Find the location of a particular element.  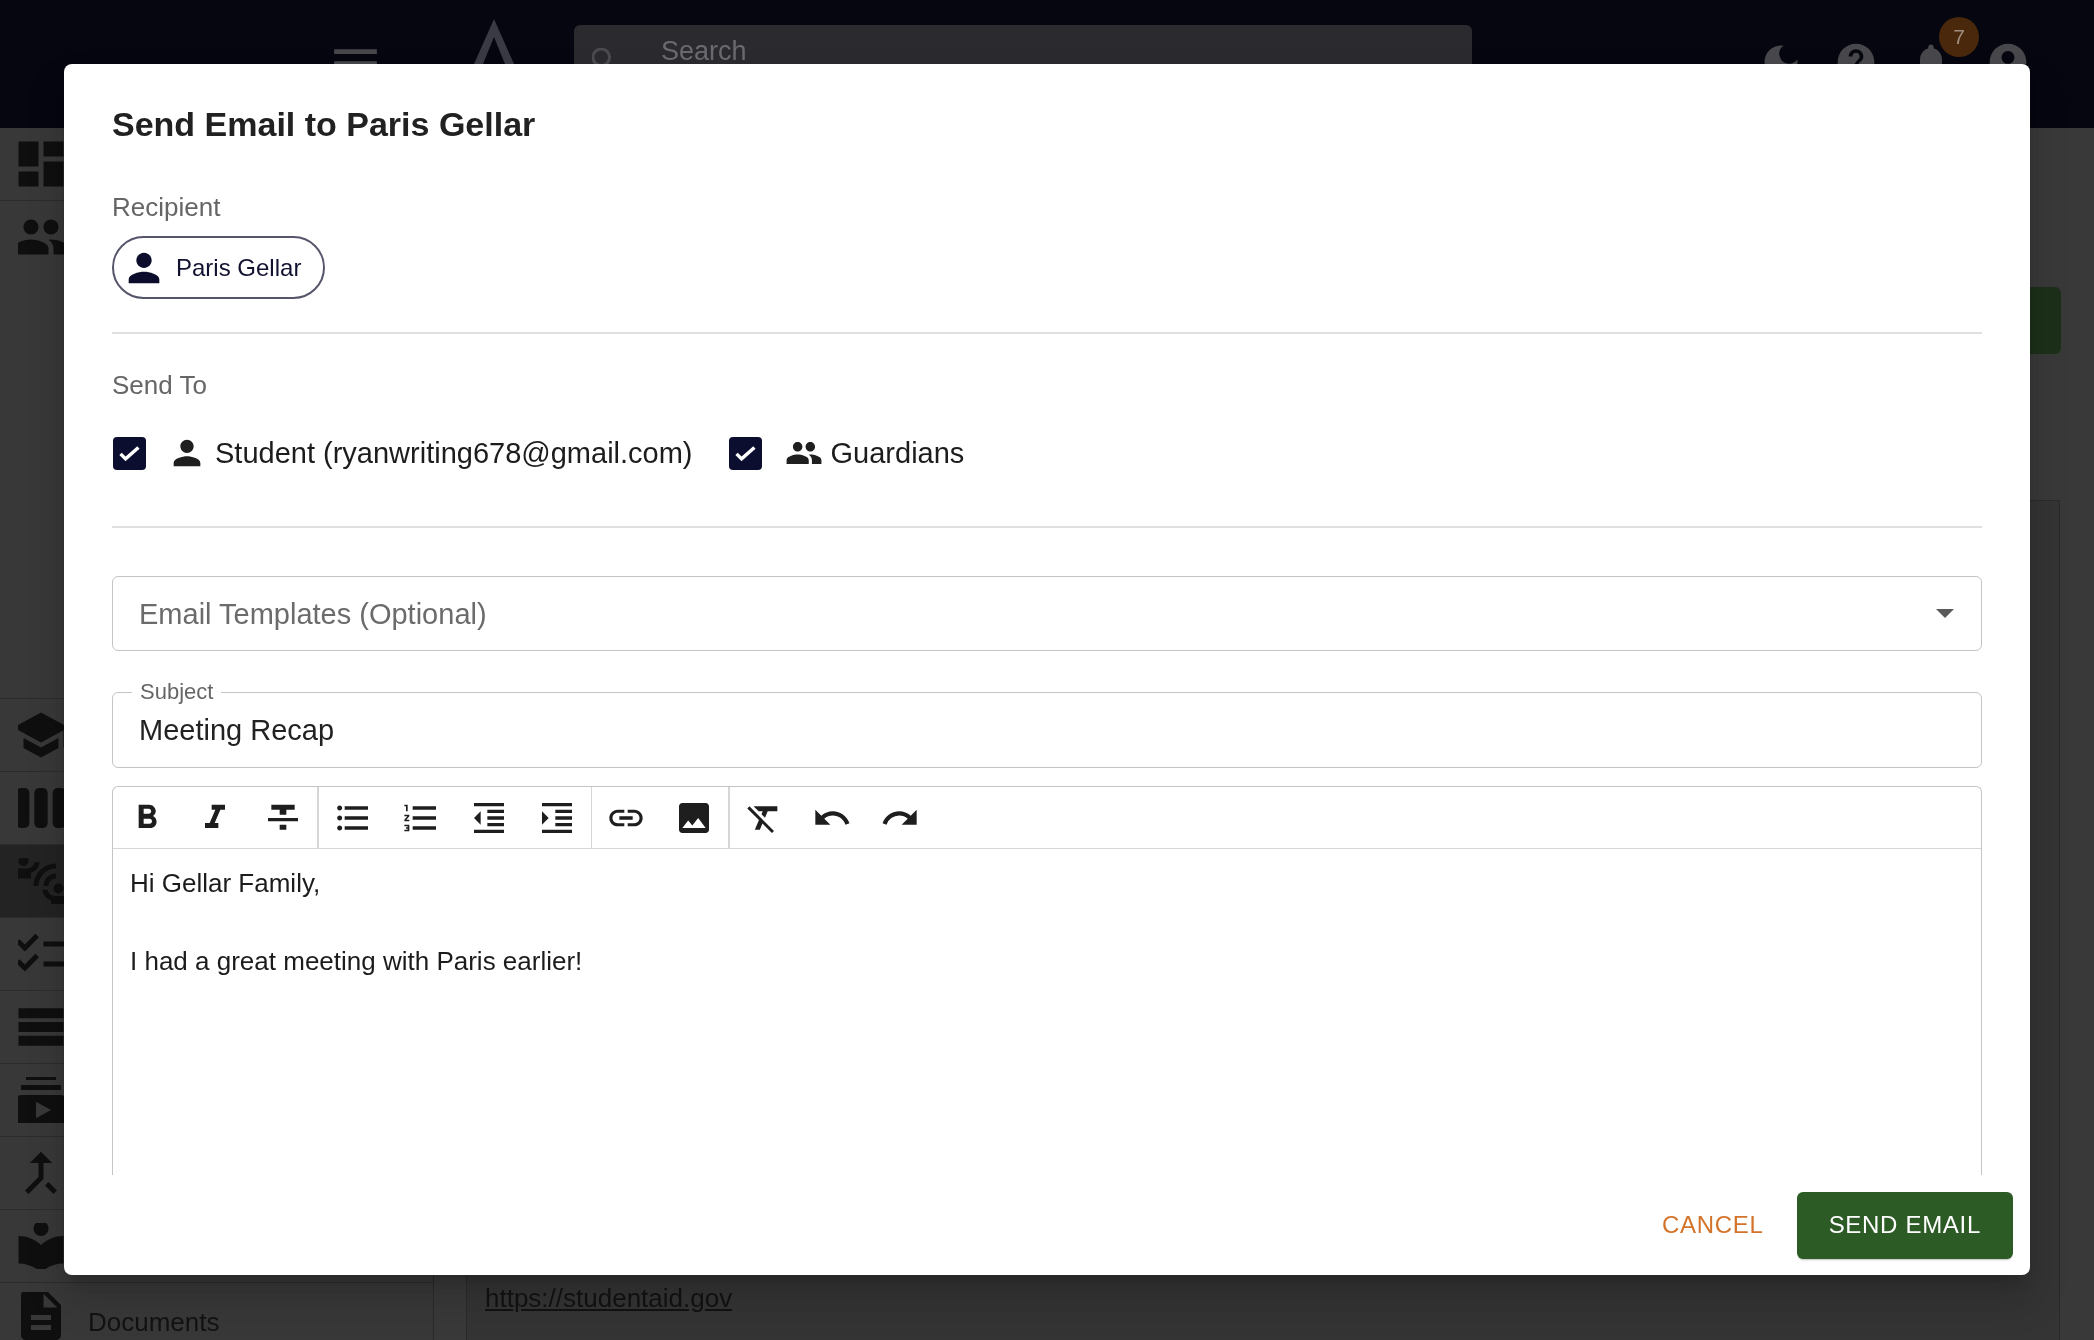

document-icon is located at coordinates (41, 1316).